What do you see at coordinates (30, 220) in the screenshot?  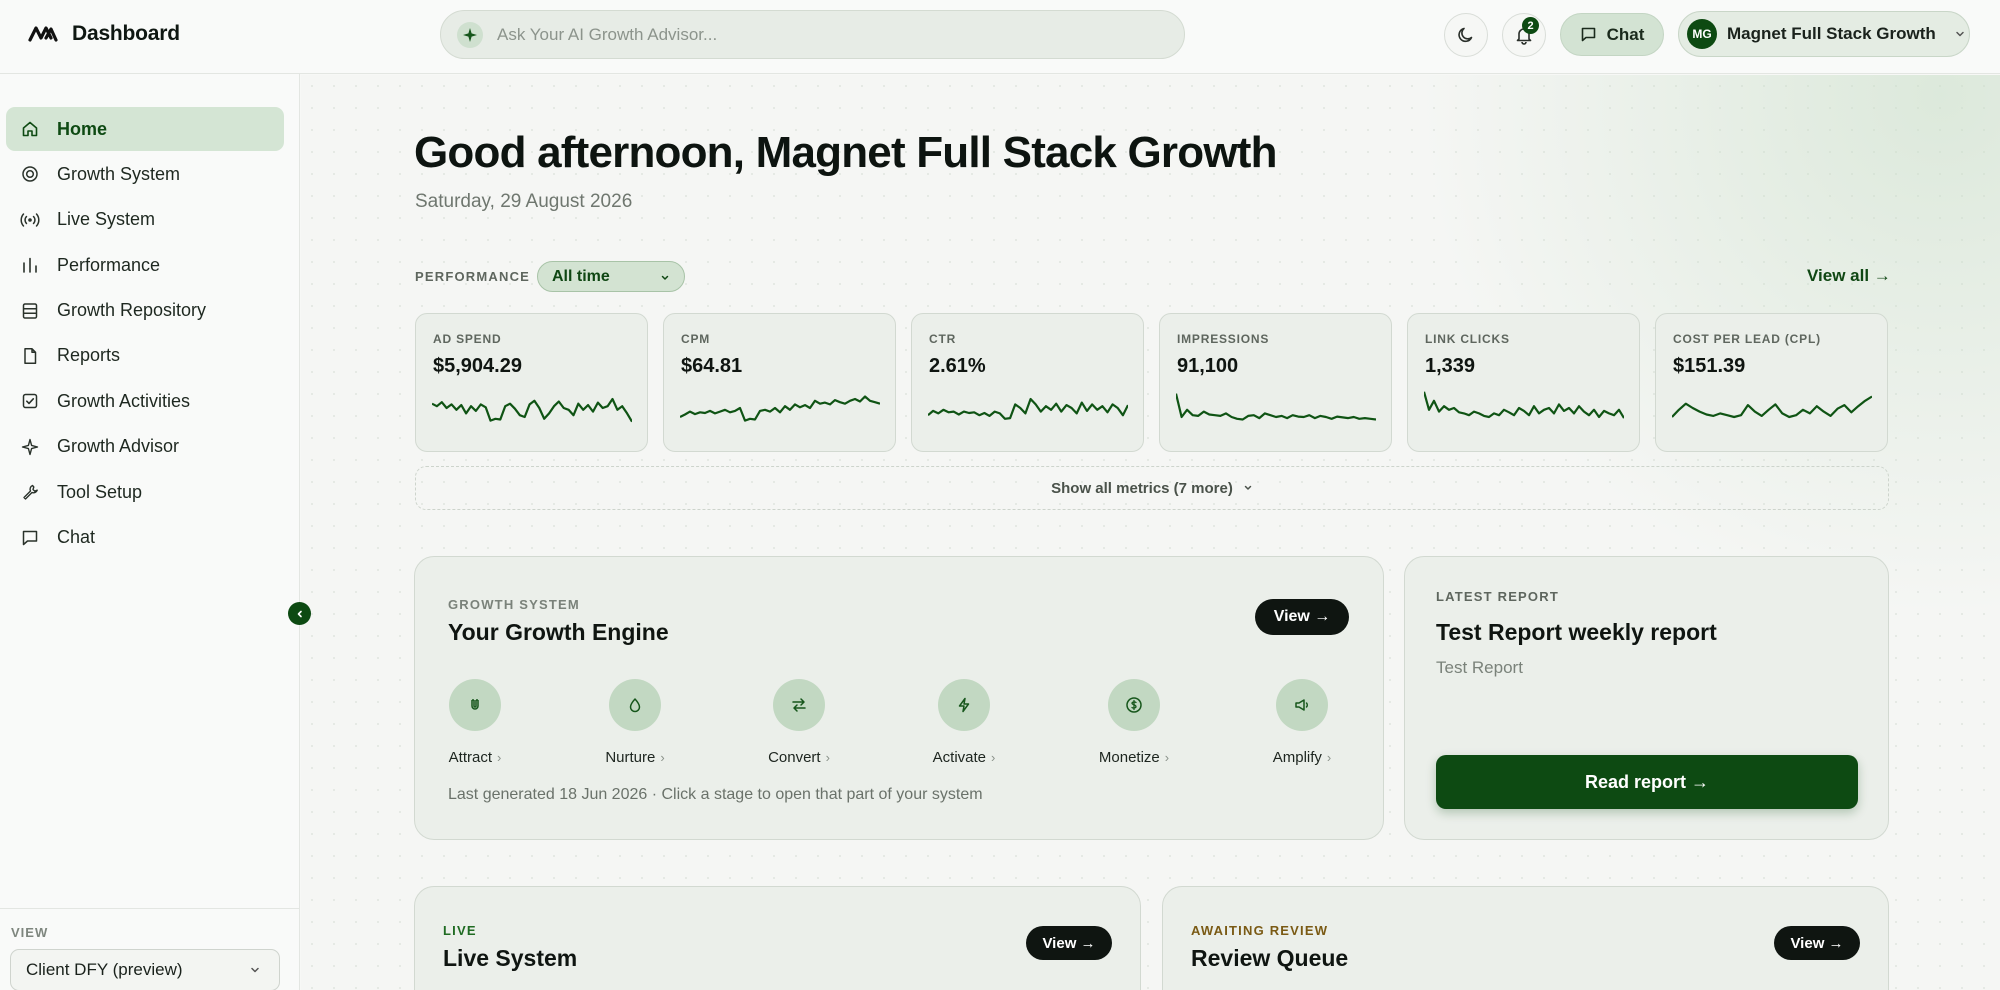 I see `broadcast-icon` at bounding box center [30, 220].